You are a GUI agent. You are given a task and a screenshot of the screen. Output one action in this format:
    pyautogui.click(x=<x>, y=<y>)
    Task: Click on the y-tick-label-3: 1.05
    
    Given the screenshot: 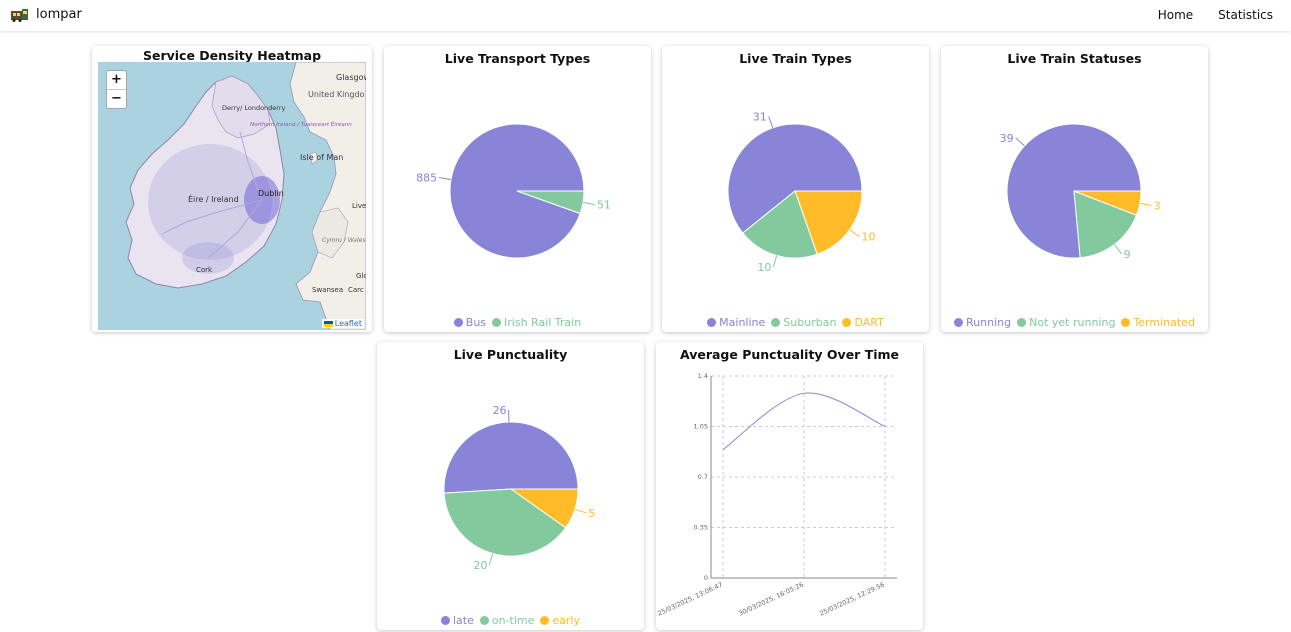 What is the action you would take?
    pyautogui.click(x=701, y=427)
    